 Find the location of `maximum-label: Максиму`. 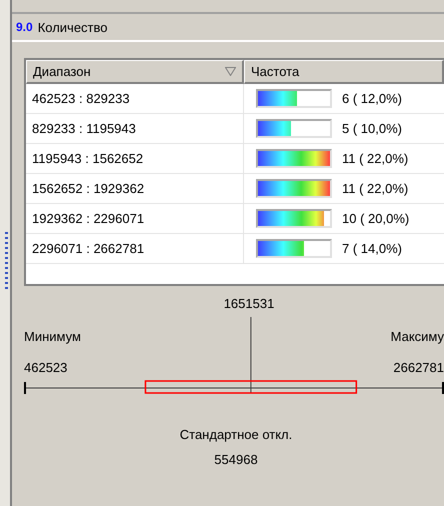

maximum-label: Максиму is located at coordinates (417, 336).